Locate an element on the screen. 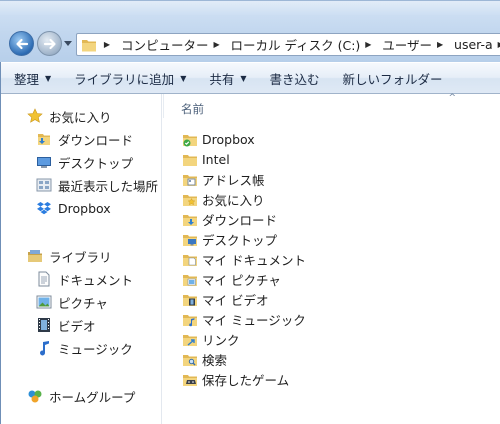  file-item-label: マイ ビデオ is located at coordinates (235, 300).